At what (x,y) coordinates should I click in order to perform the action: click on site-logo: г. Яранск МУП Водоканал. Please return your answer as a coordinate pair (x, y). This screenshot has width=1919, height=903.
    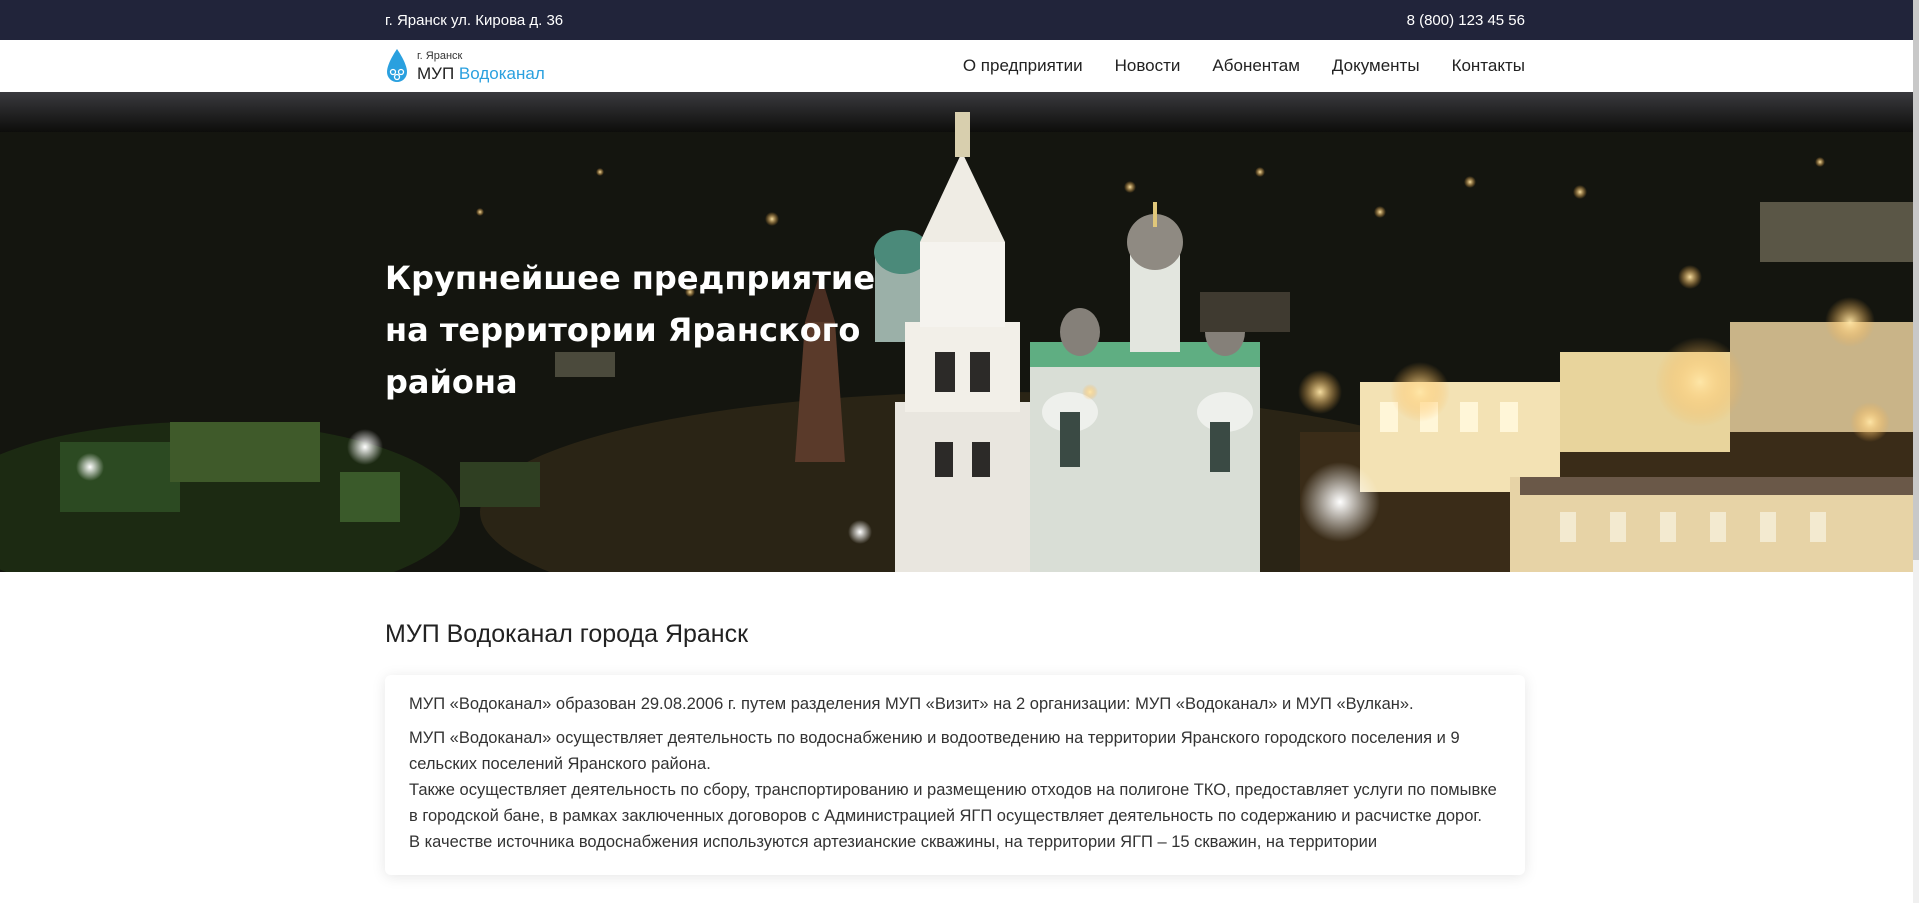
    Looking at the image, I should click on (465, 66).